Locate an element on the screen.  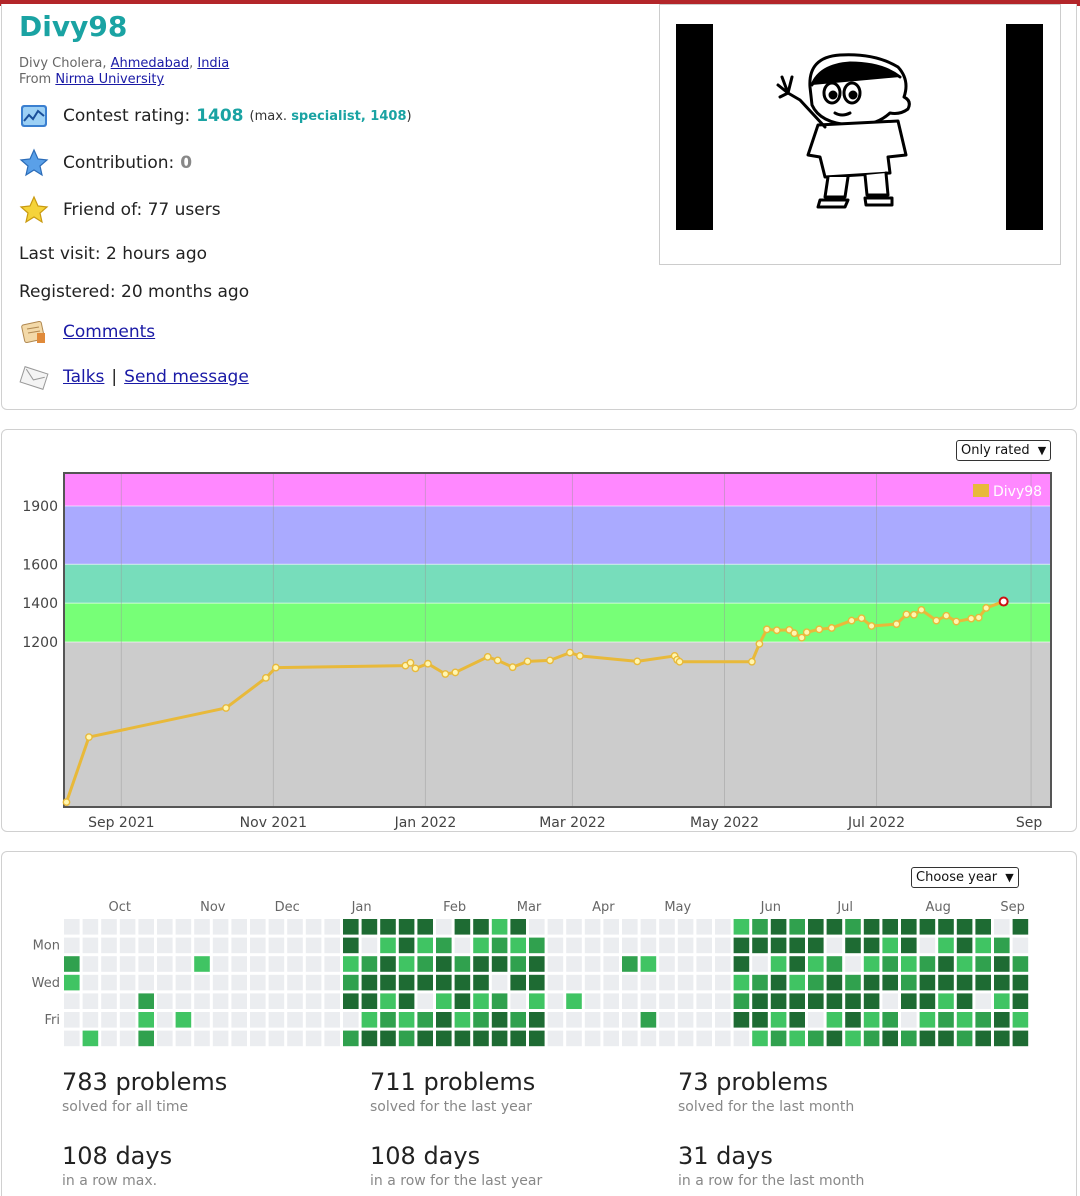
stat-max-streak: 108 days is located at coordinates (117, 1156).